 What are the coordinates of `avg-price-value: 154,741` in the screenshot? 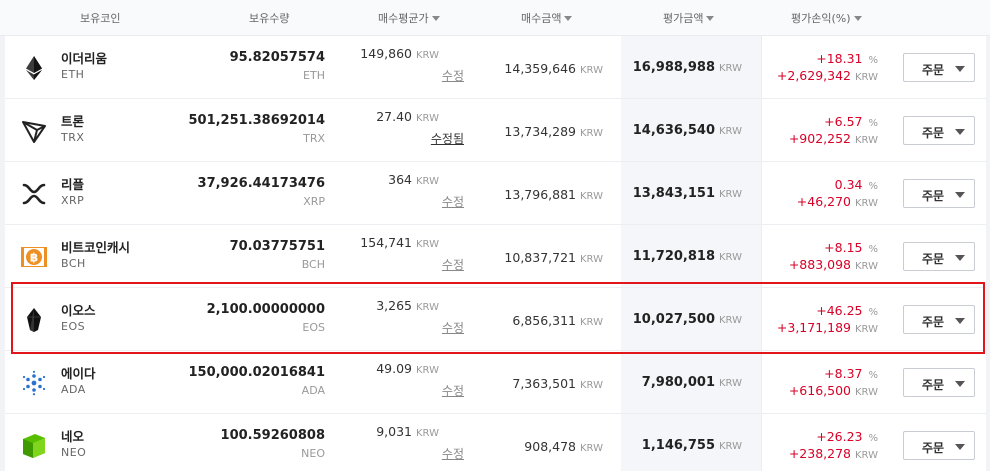 It's located at (386, 242).